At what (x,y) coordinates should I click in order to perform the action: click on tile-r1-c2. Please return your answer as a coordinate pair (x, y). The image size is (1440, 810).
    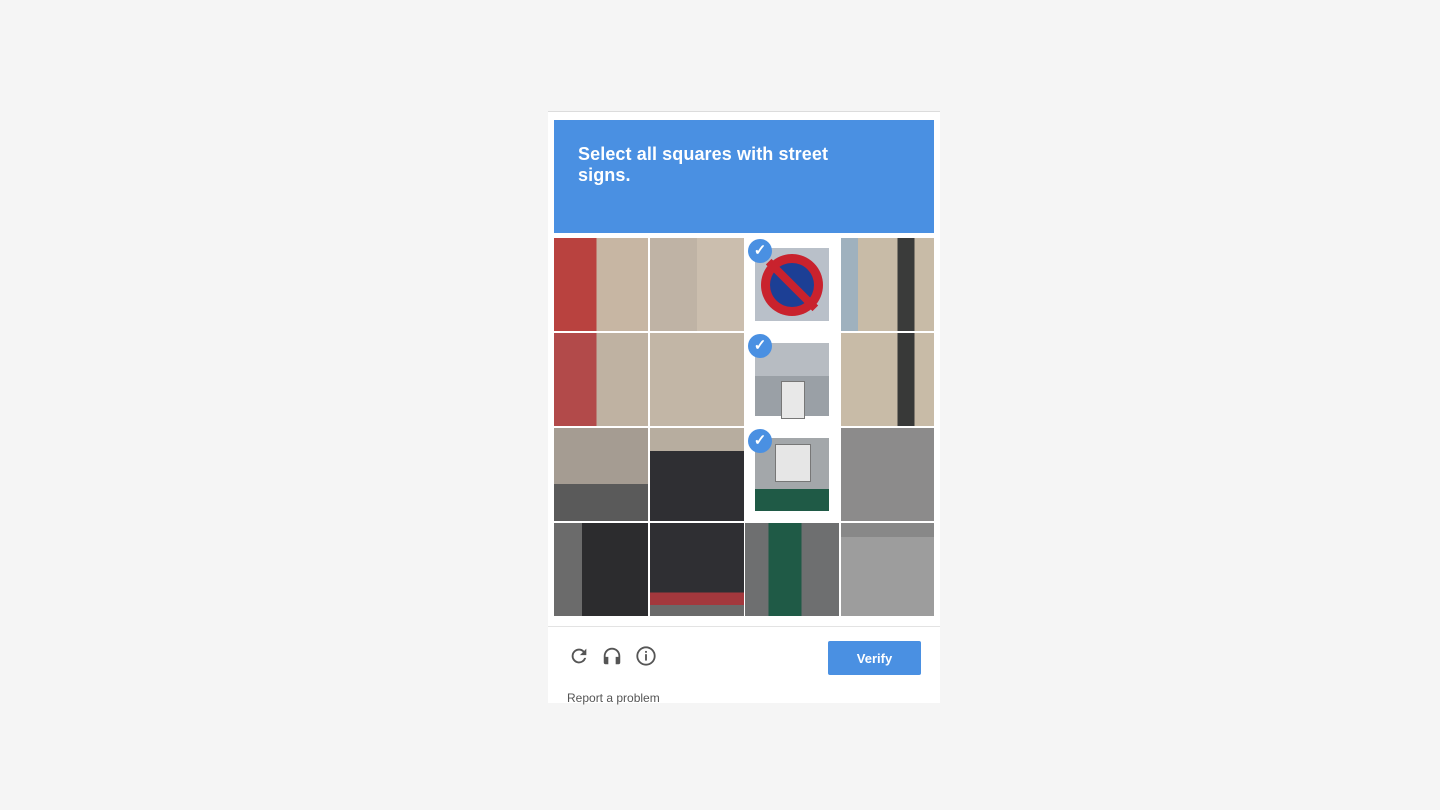
    Looking at the image, I should click on (697, 284).